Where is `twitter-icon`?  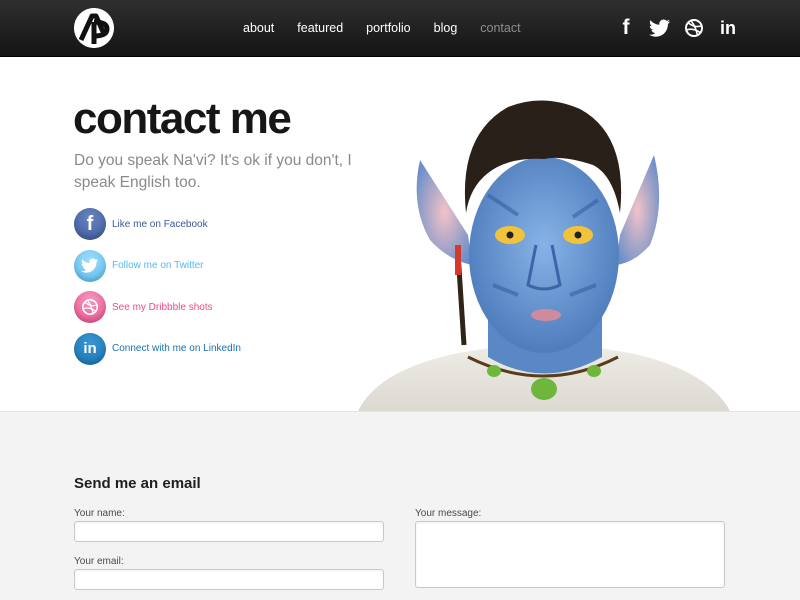 twitter-icon is located at coordinates (90, 265).